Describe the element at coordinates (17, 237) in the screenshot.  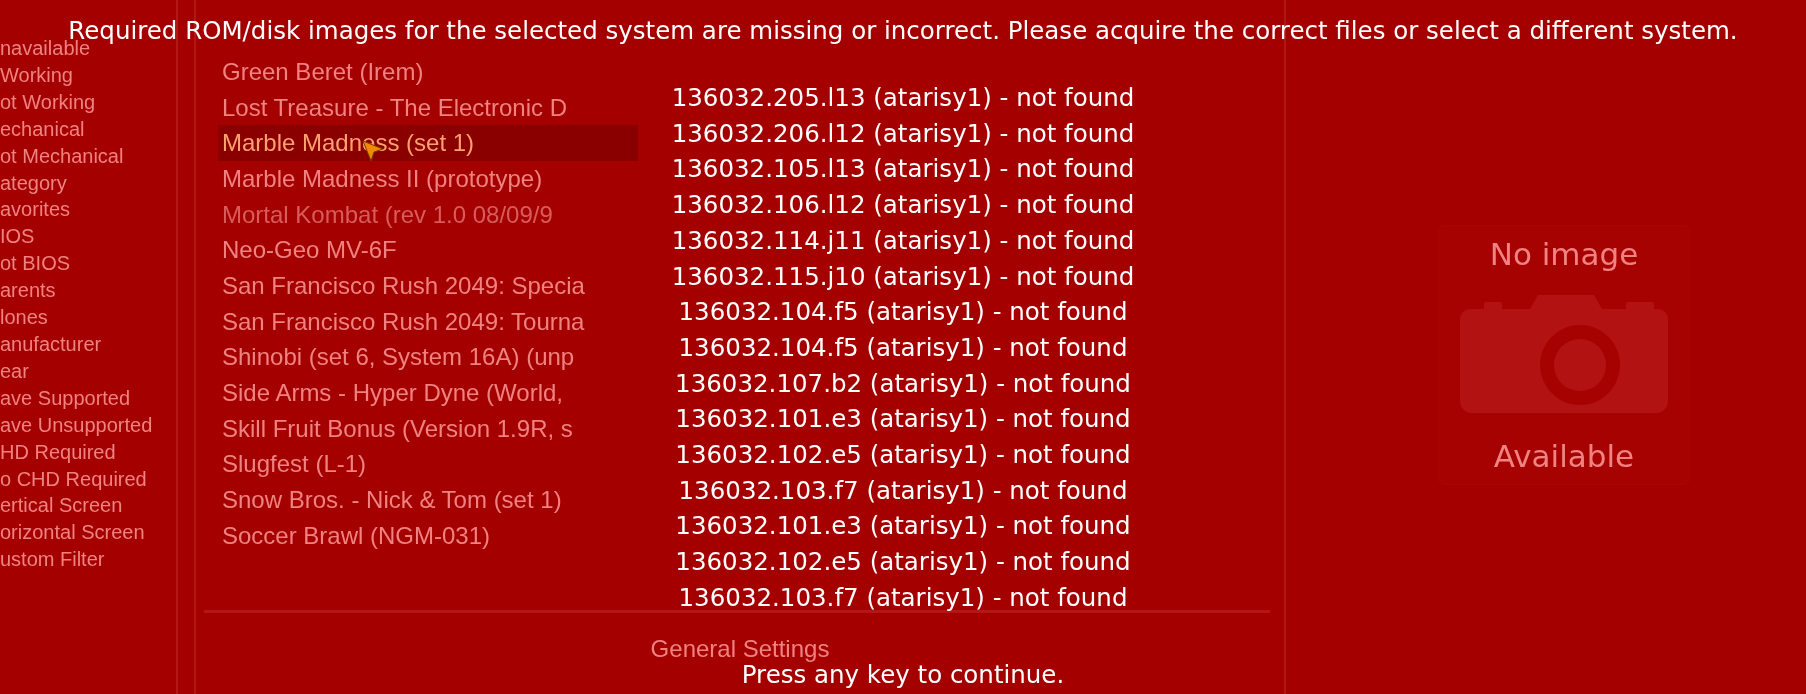
I see `filter-item: IOS` at that location.